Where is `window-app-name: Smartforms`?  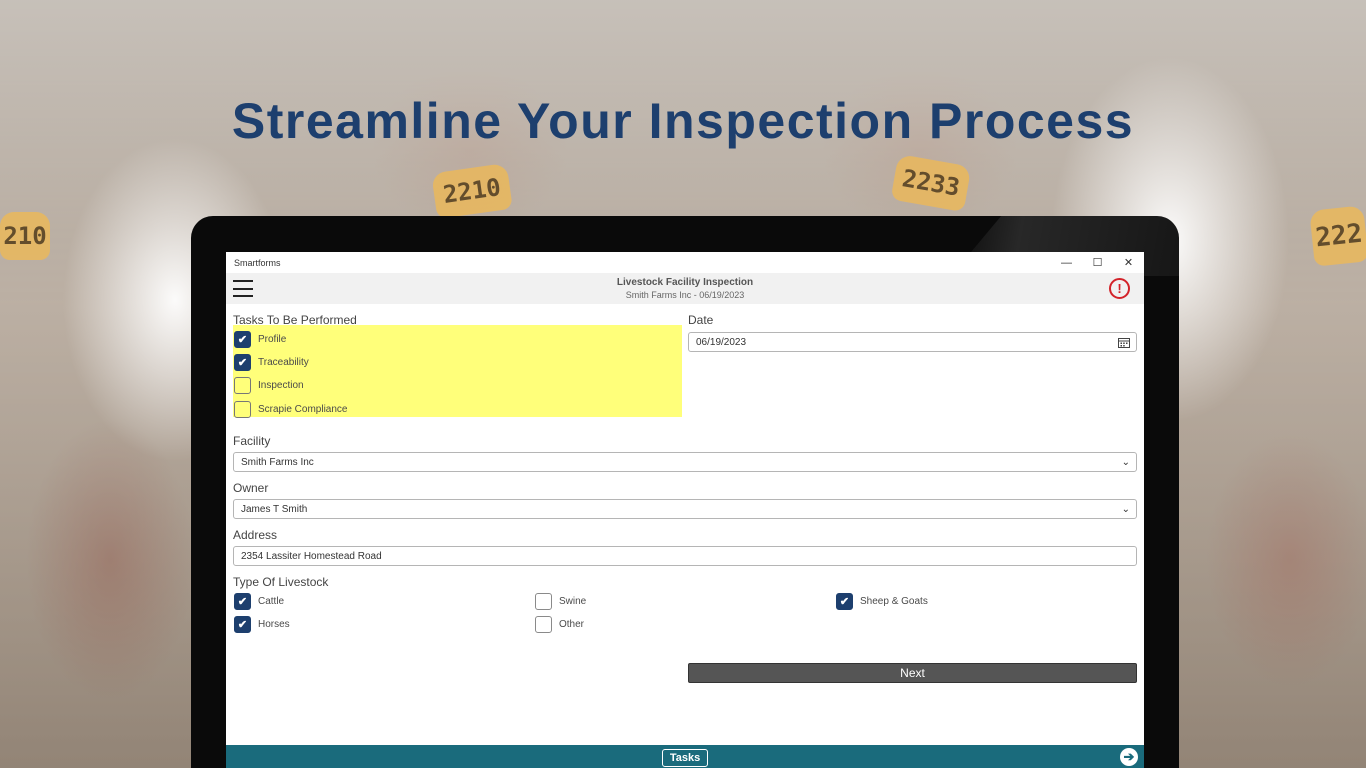
window-app-name: Smartforms is located at coordinates (257, 262).